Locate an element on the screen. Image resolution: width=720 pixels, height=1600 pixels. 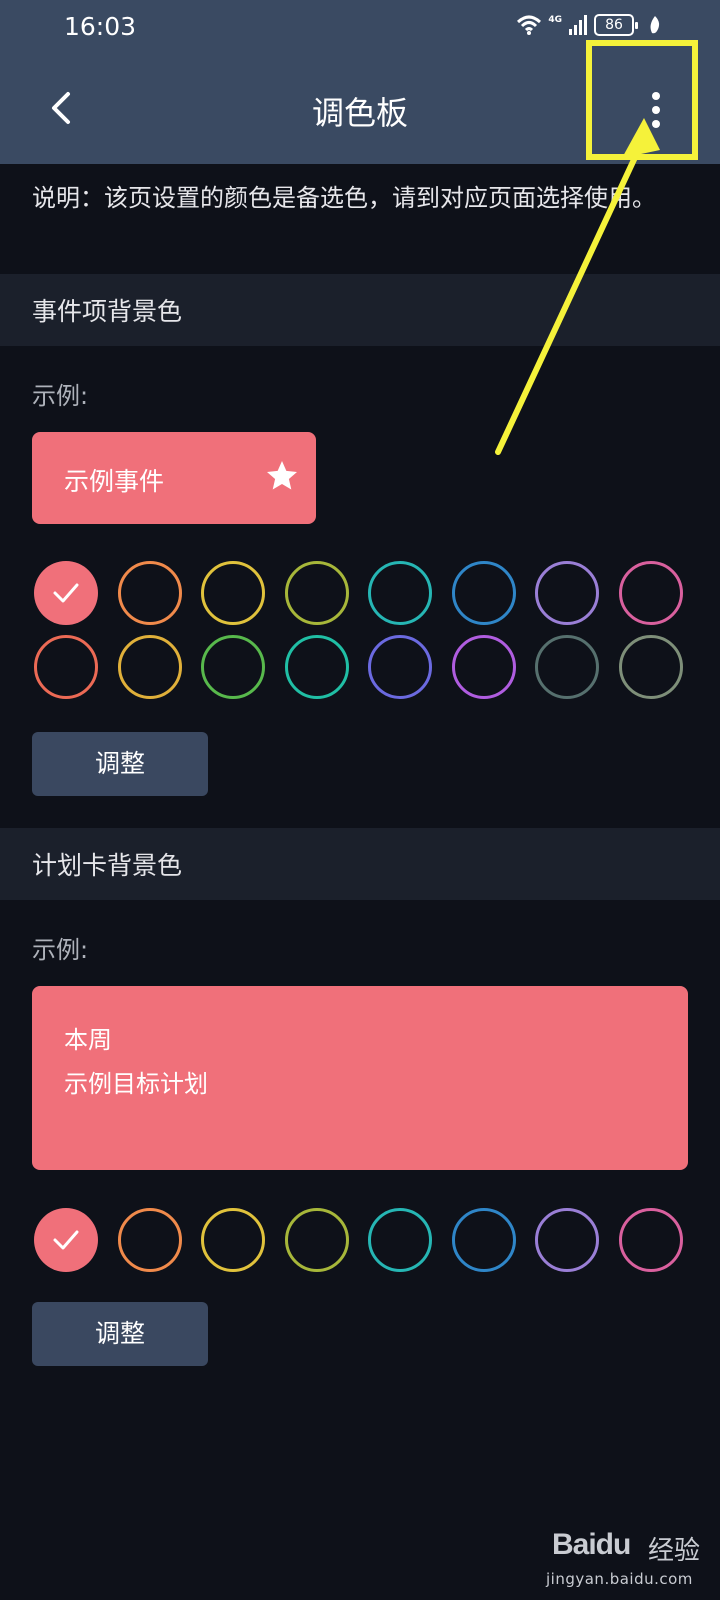
watermark-brand: Baidu is located at coordinates (591, 1544).